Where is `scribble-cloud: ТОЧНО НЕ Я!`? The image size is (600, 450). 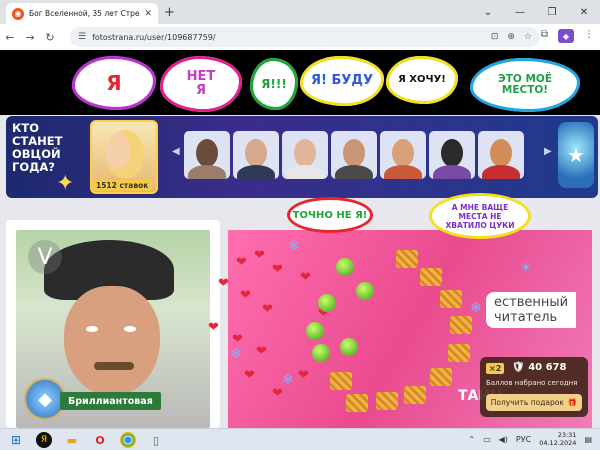
scribble-cloud: ТОЧНО НЕ Я! is located at coordinates (330, 215).